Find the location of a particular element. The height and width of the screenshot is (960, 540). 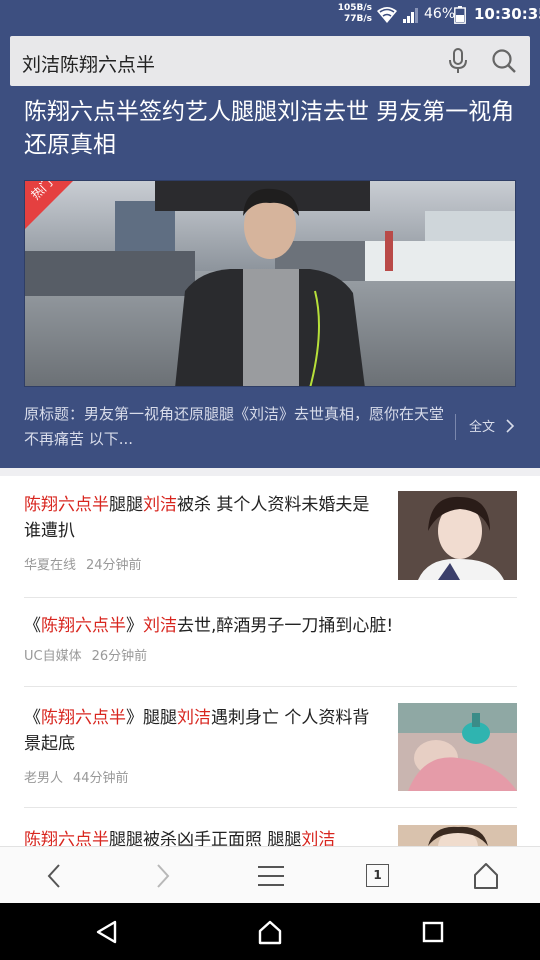

chevron-right-icon is located at coordinates (510, 426).